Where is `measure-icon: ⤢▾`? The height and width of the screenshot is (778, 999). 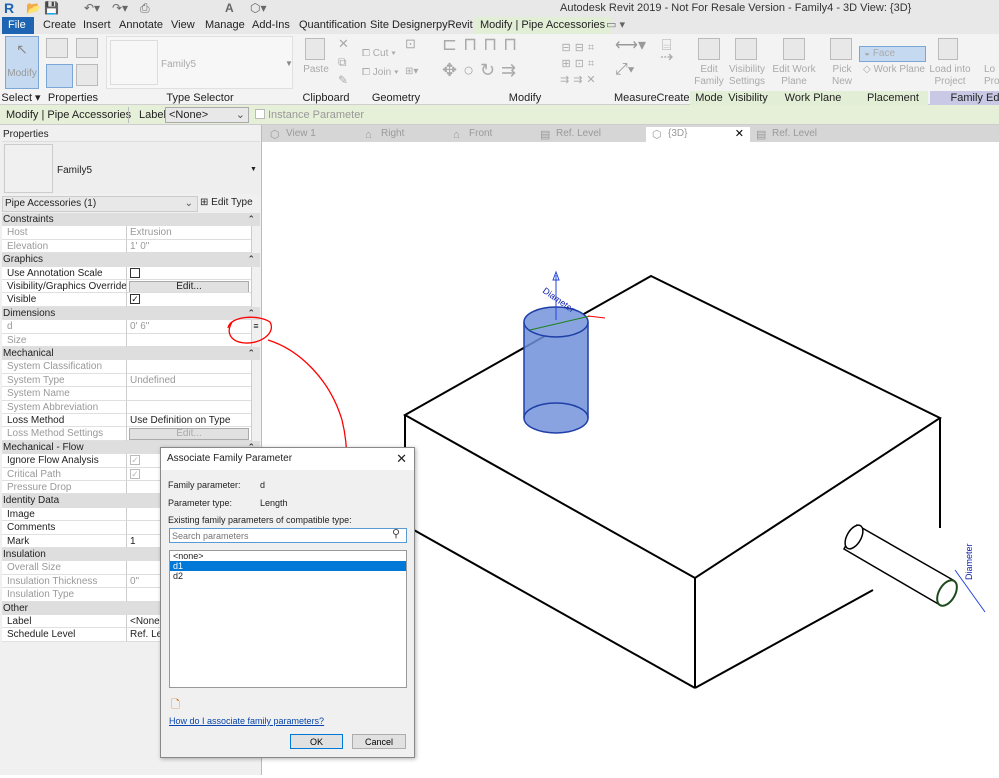 measure-icon: ⤢▾ is located at coordinates (625, 70).